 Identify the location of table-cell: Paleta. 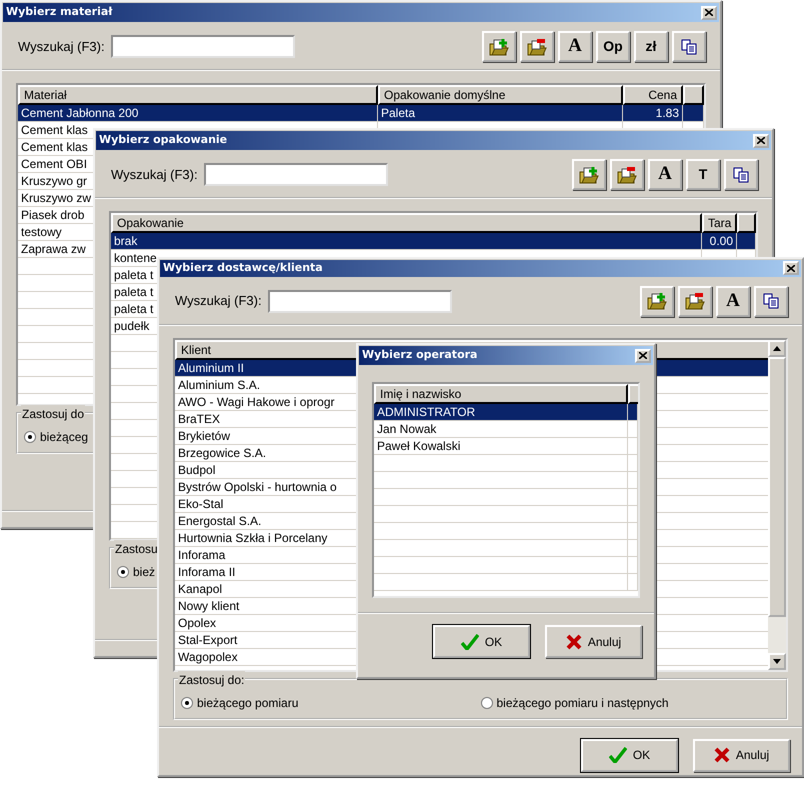
(500, 113).